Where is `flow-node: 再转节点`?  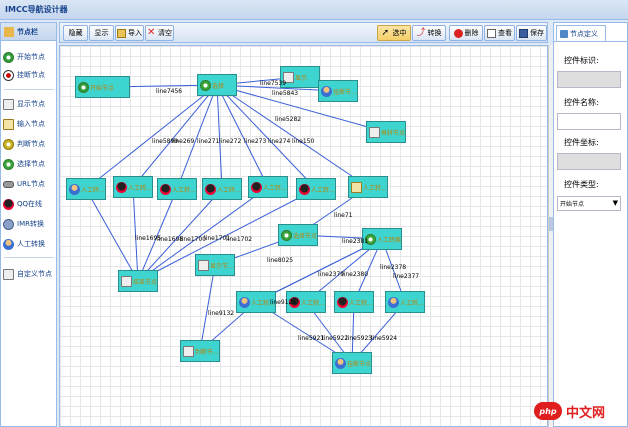
flow-node: 再转节点 is located at coordinates (386, 132).